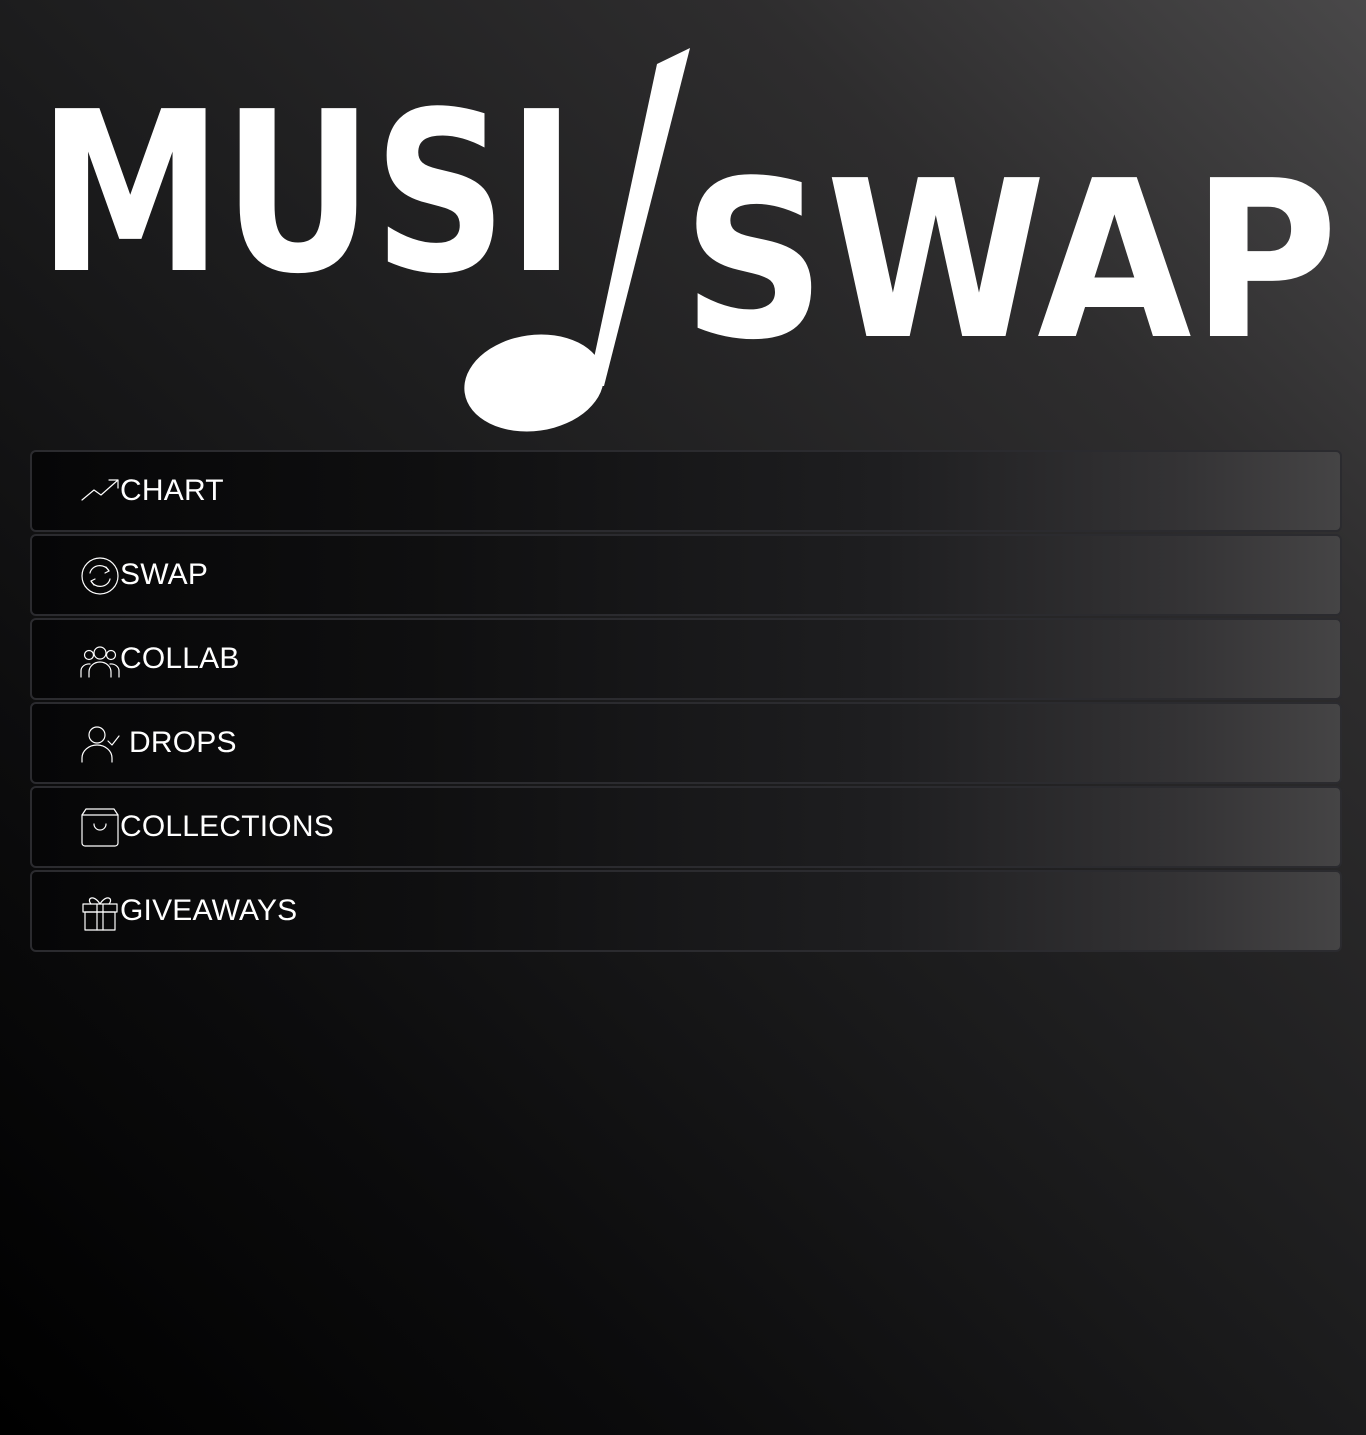 The width and height of the screenshot is (1366, 1435). What do you see at coordinates (172, 490) in the screenshot?
I see `menu-item-label: CHART` at bounding box center [172, 490].